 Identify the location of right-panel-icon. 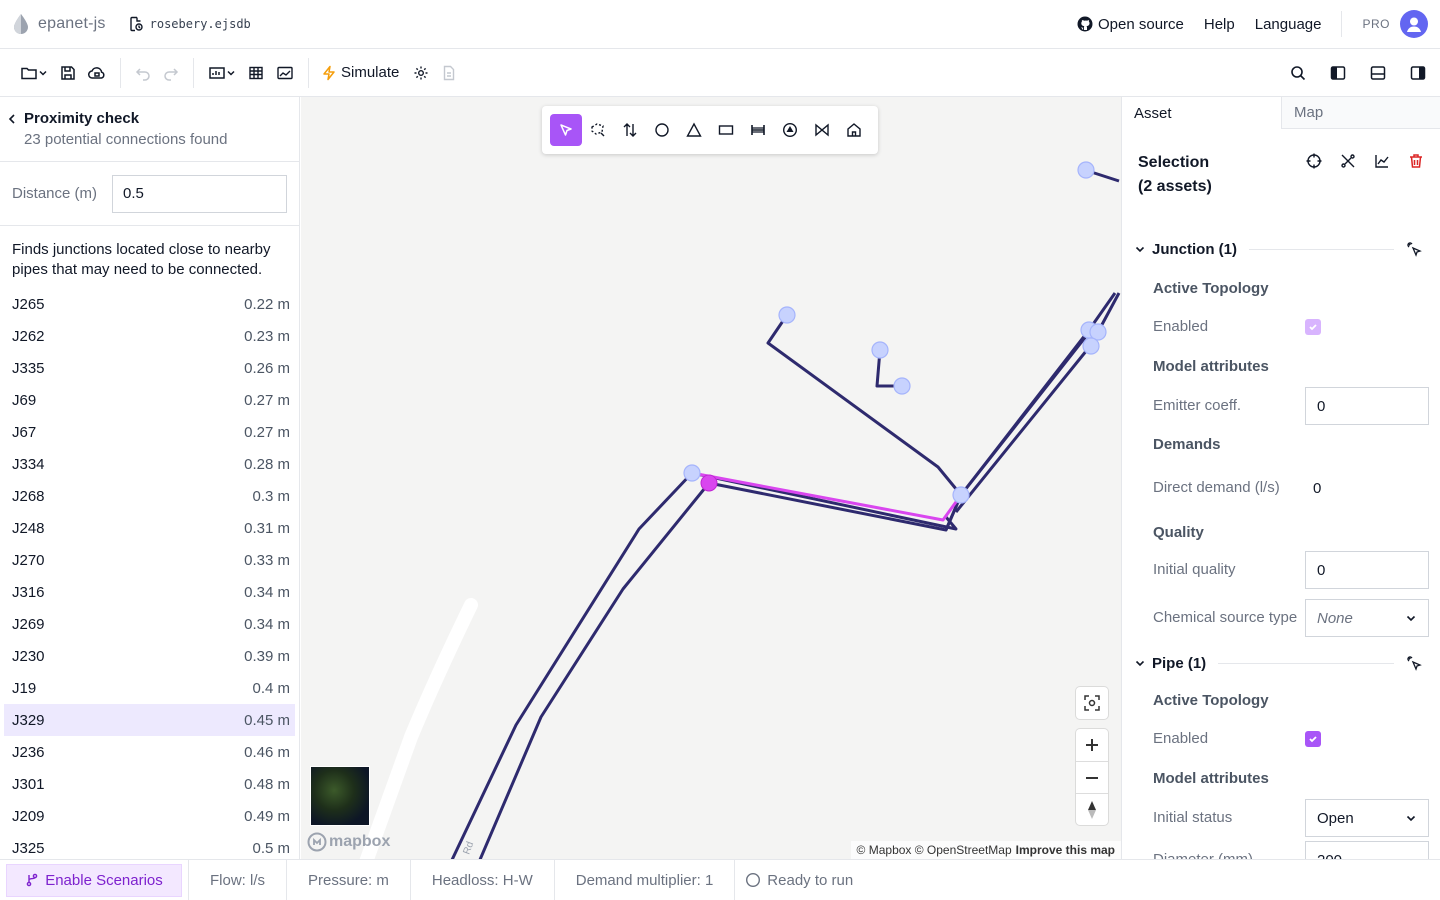
(1418, 73).